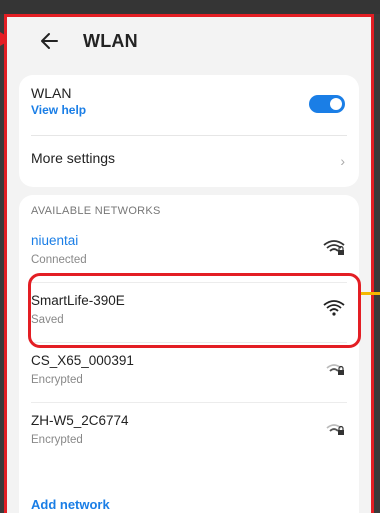  What do you see at coordinates (55, 240) in the screenshot?
I see `network-name: niuentai` at bounding box center [55, 240].